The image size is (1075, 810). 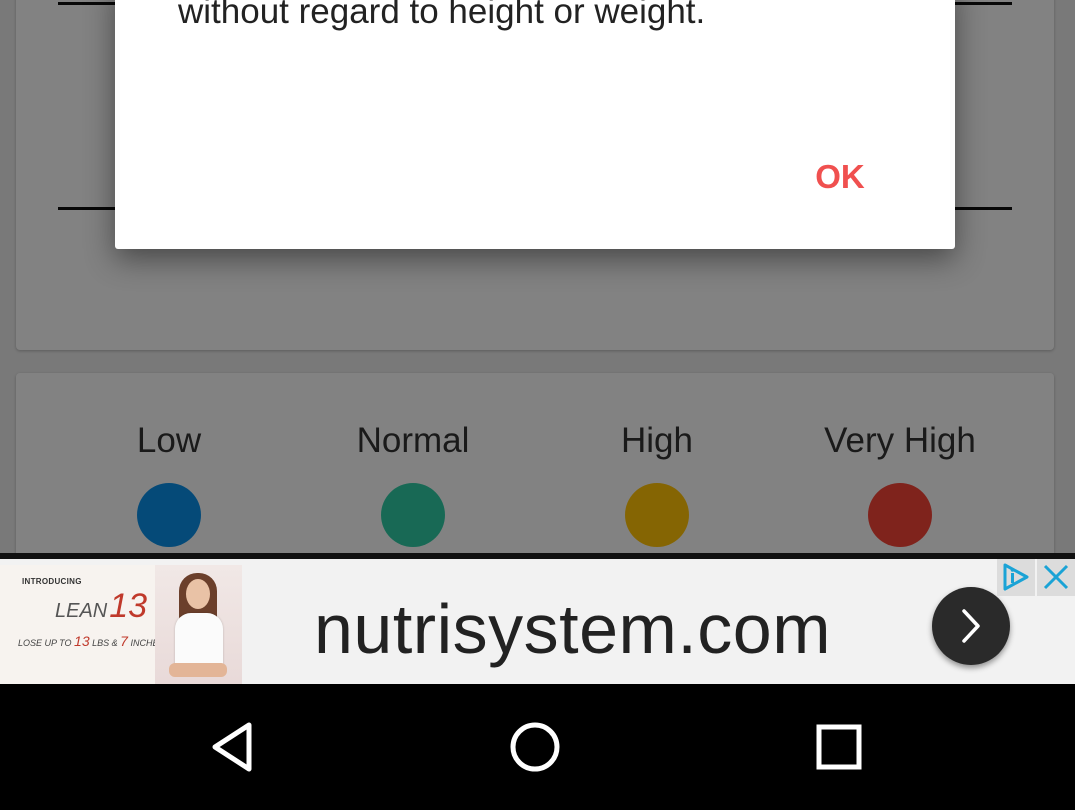 What do you see at coordinates (198, 627) in the screenshot?
I see `ad-model-photo` at bounding box center [198, 627].